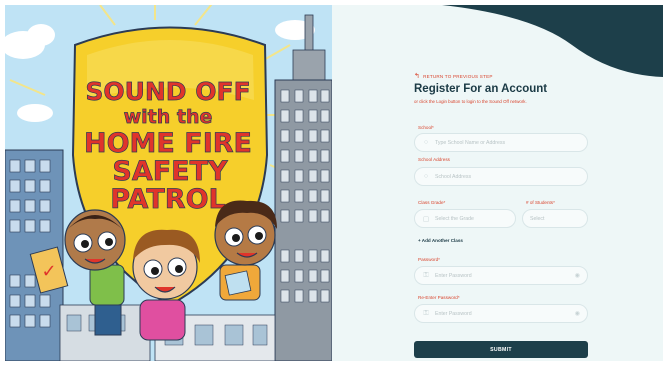 The height and width of the screenshot is (366, 668). What do you see at coordinates (537, 218) in the screenshot?
I see `students-placeholder: Select` at bounding box center [537, 218].